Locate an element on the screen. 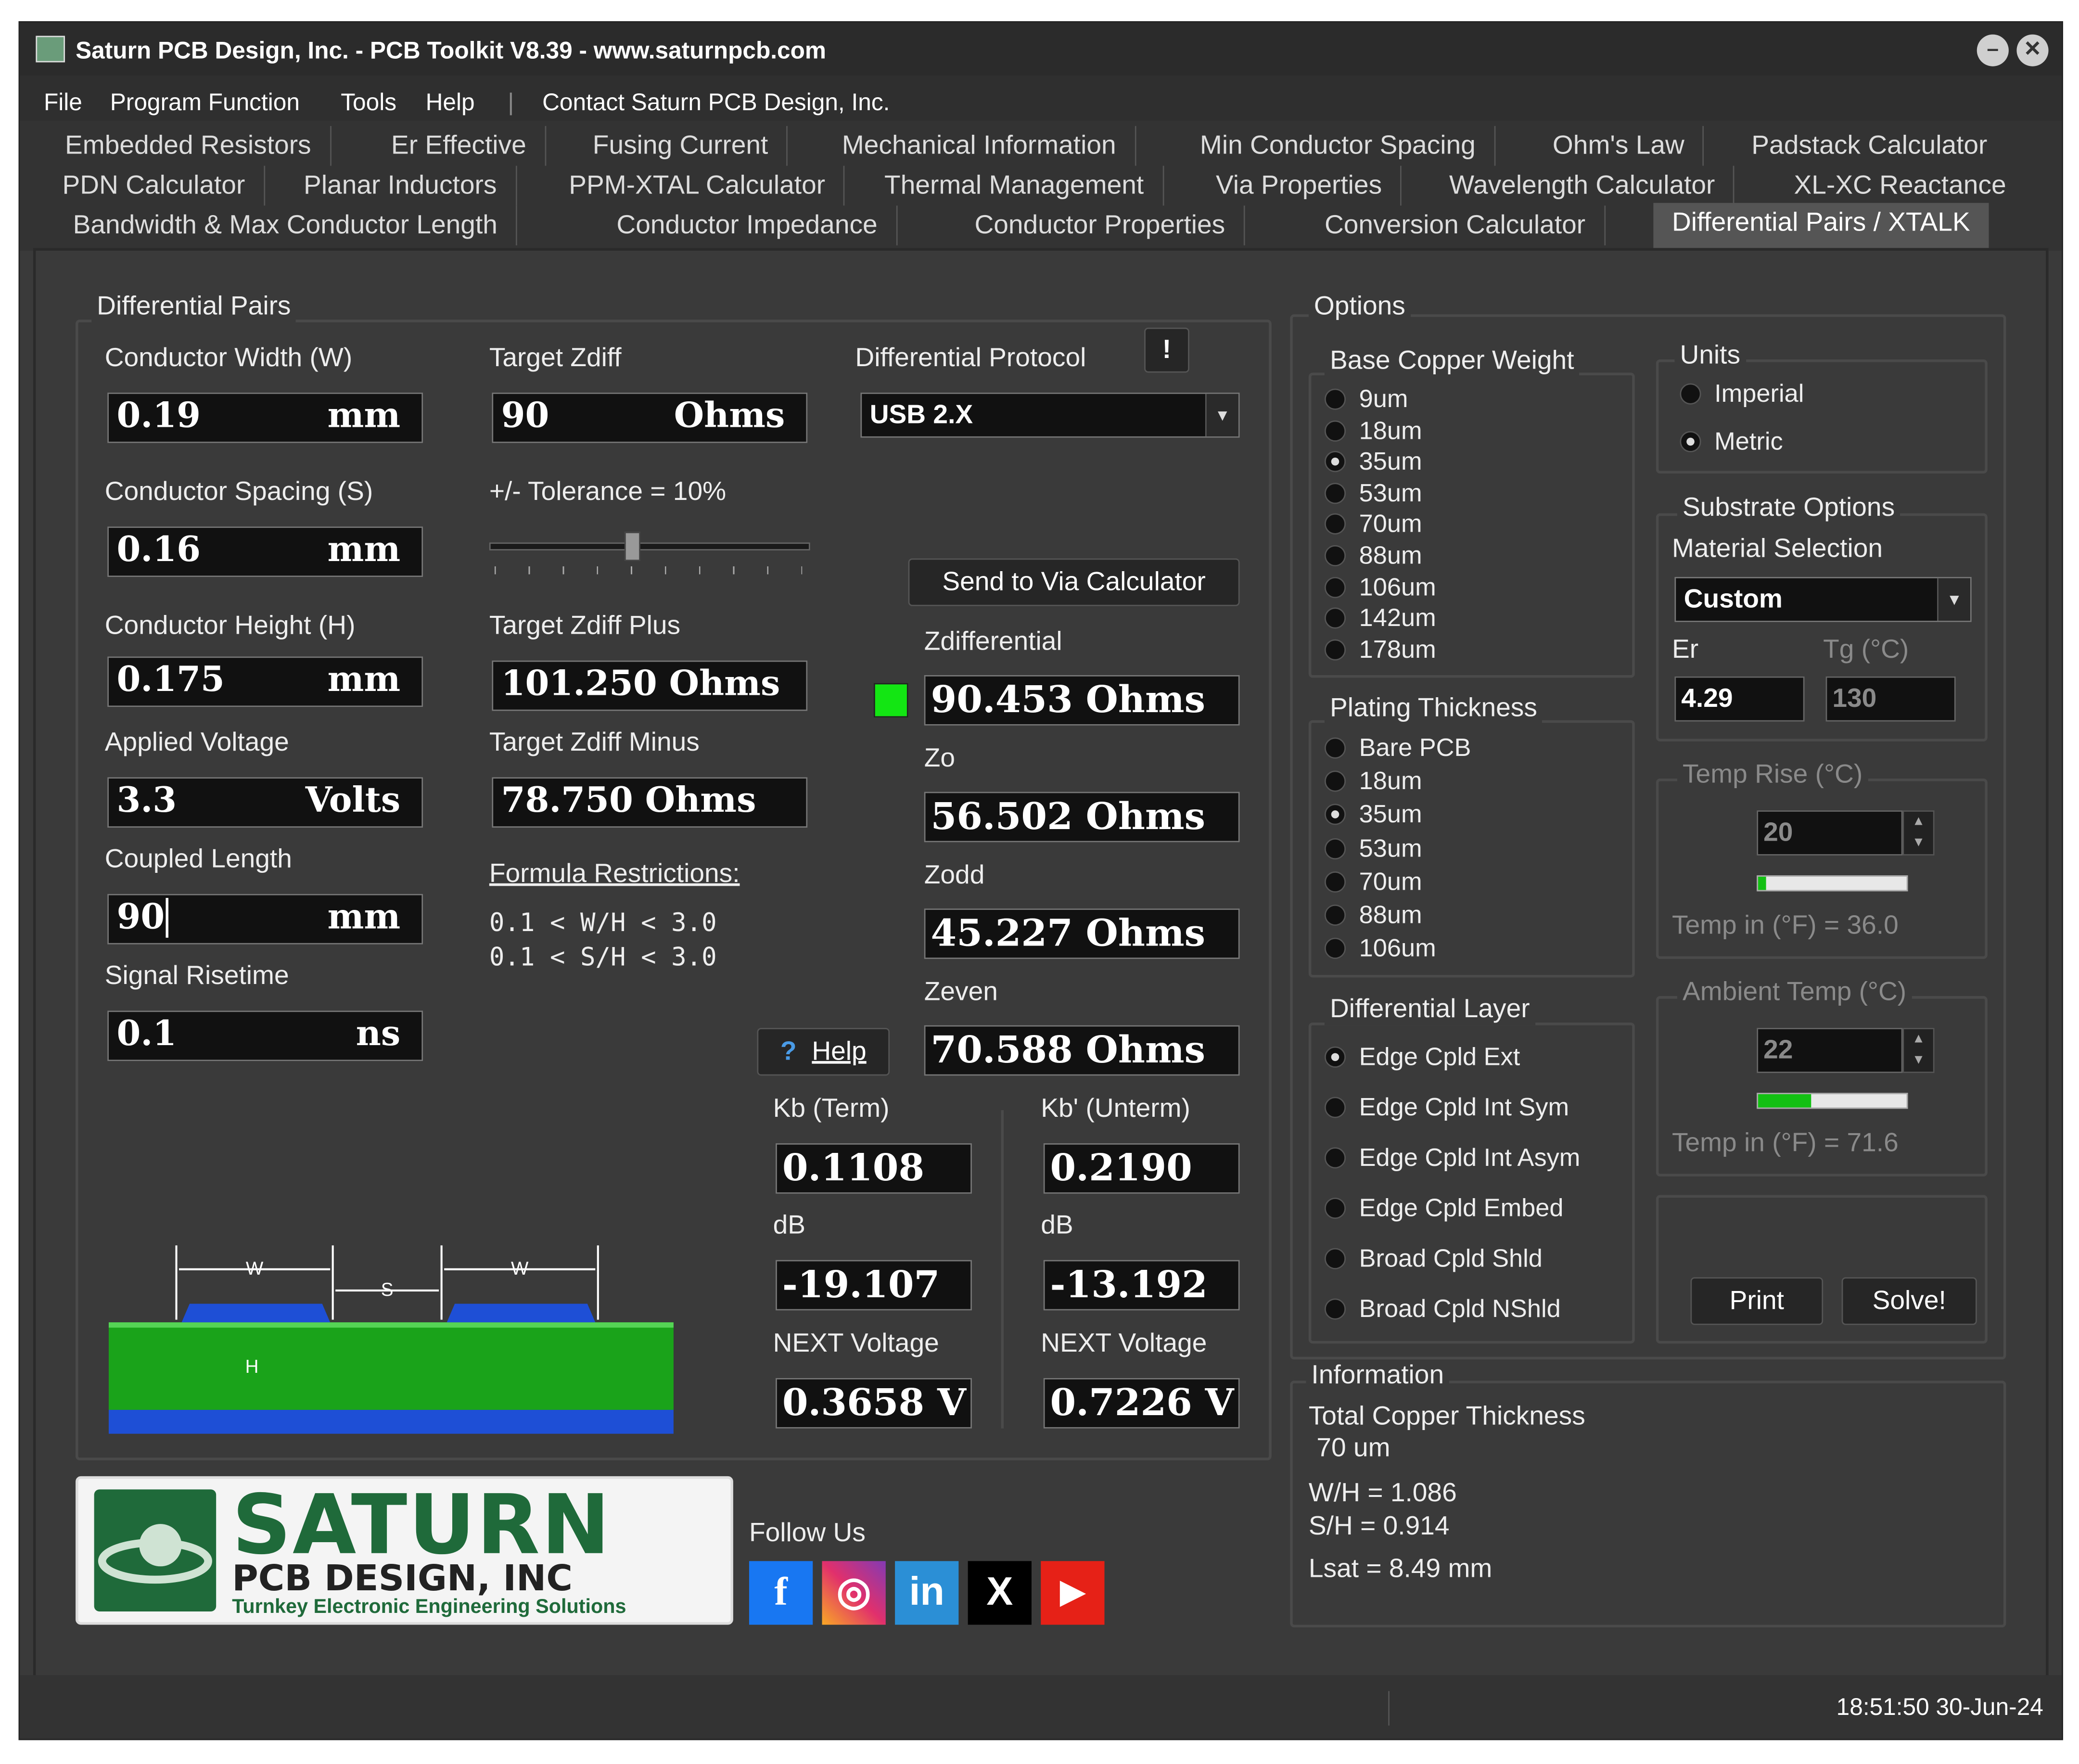 This screenshot has width=2079, height=1764. tolerance-slider-track is located at coordinates (649, 546).